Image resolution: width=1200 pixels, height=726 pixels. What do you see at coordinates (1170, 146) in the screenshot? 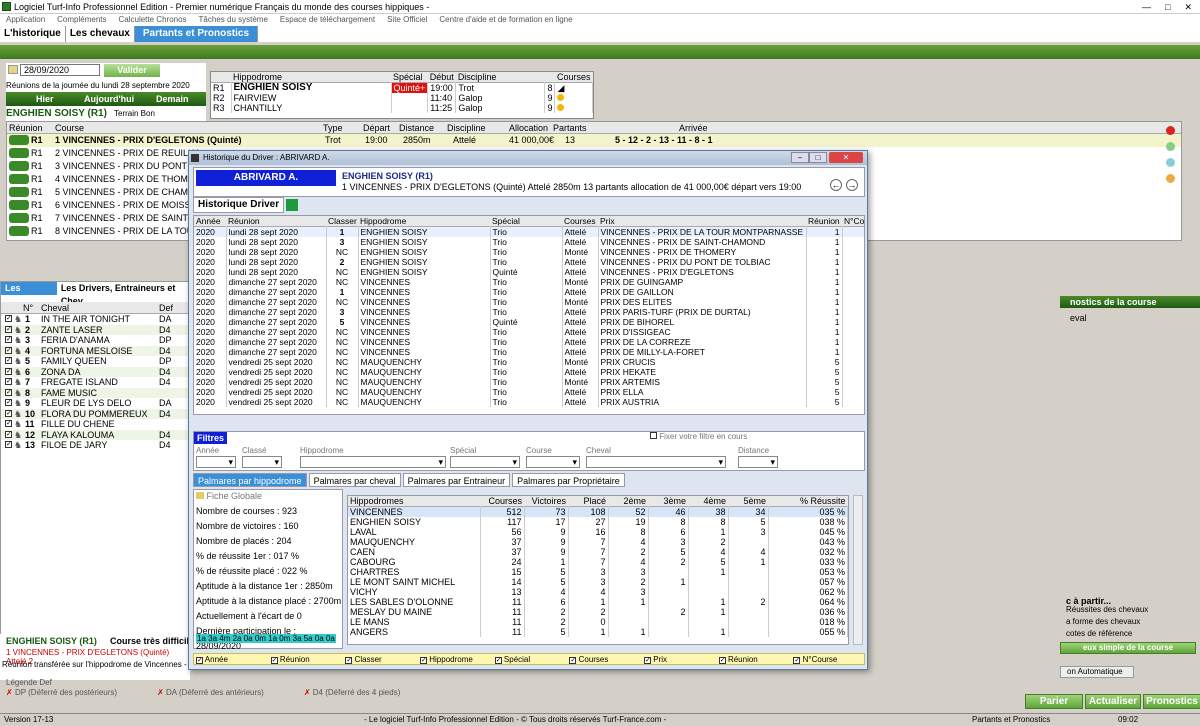
I see `green-status-icon` at bounding box center [1170, 146].